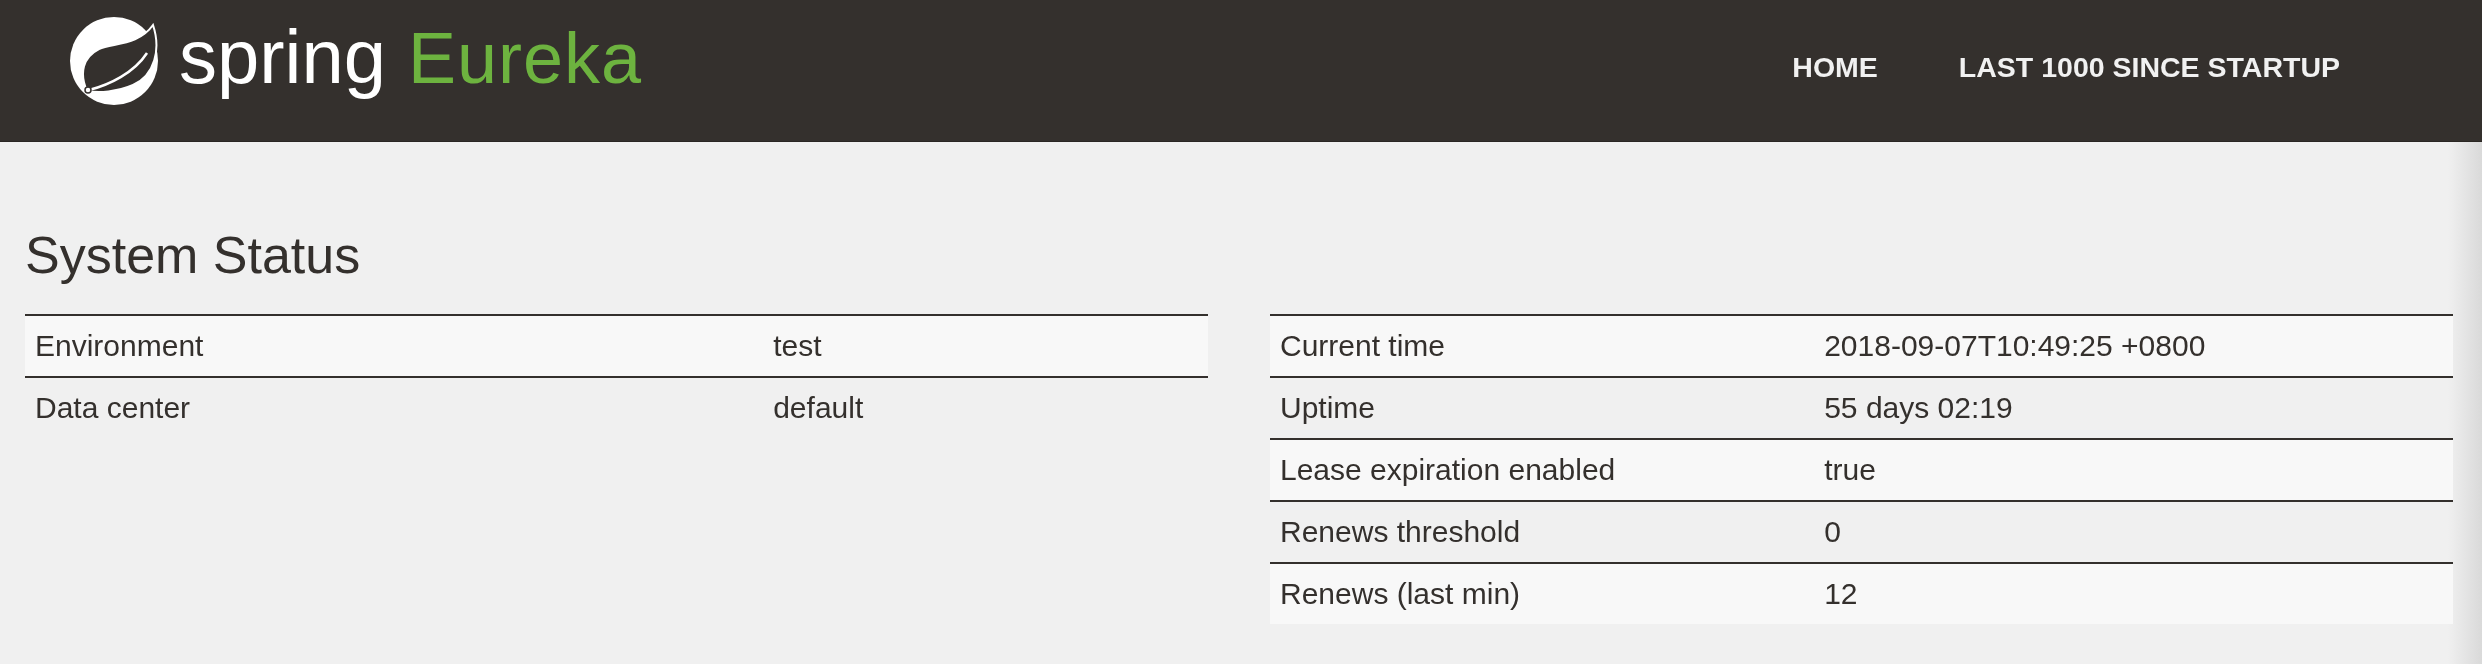 This screenshot has width=2482, height=664. What do you see at coordinates (525, 58) in the screenshot?
I see `product-name: Eureka` at bounding box center [525, 58].